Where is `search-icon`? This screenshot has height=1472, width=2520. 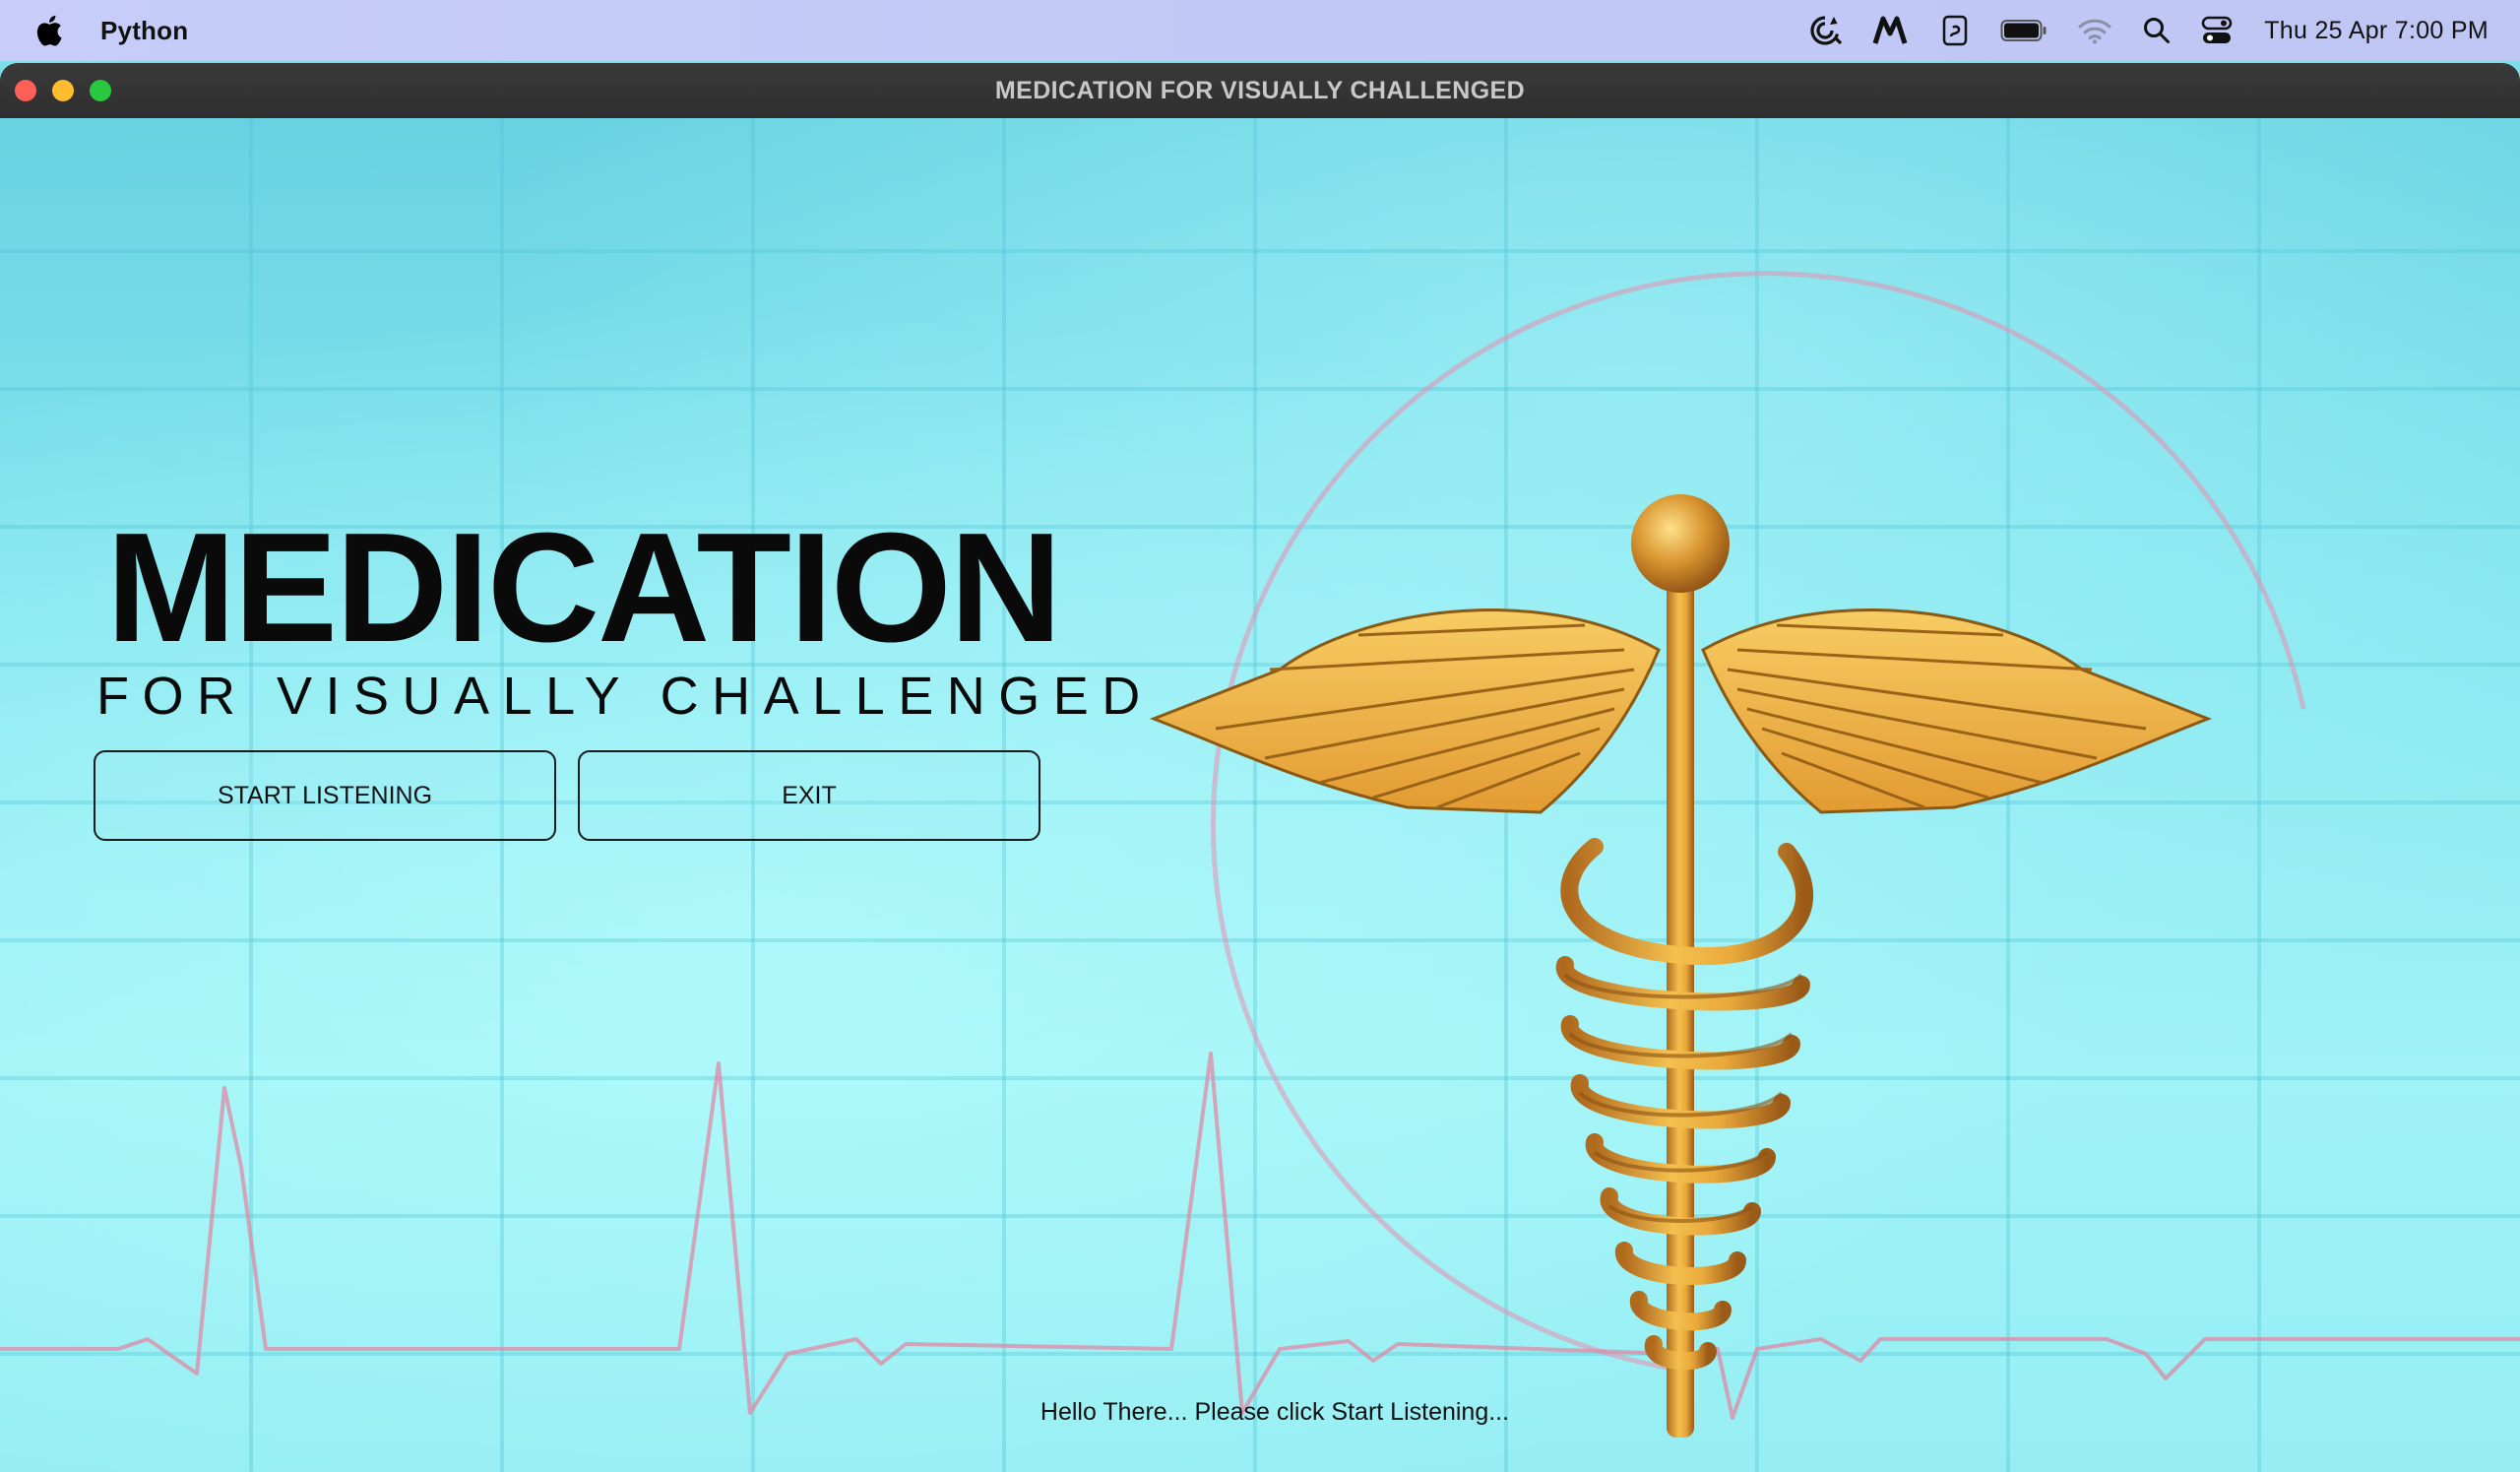
search-icon is located at coordinates (2157, 30).